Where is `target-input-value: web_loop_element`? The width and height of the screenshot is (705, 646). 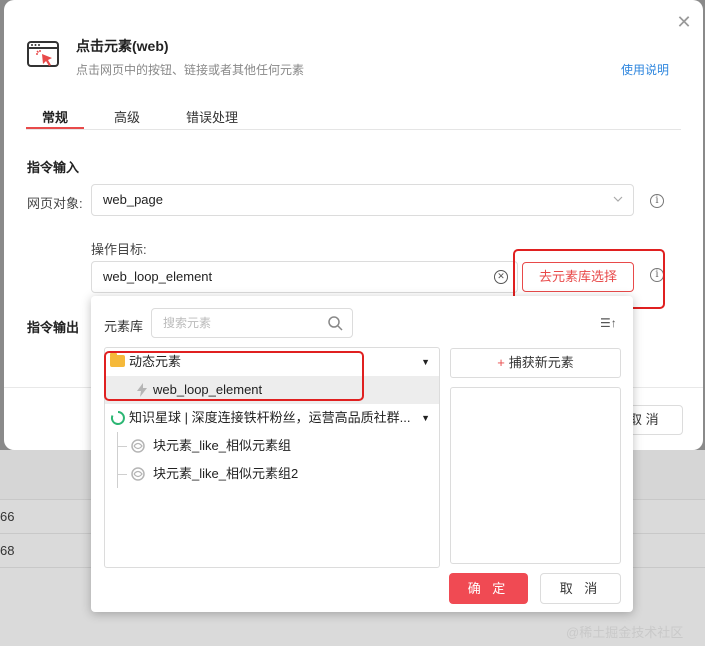 target-input-value: web_loop_element is located at coordinates (158, 276).